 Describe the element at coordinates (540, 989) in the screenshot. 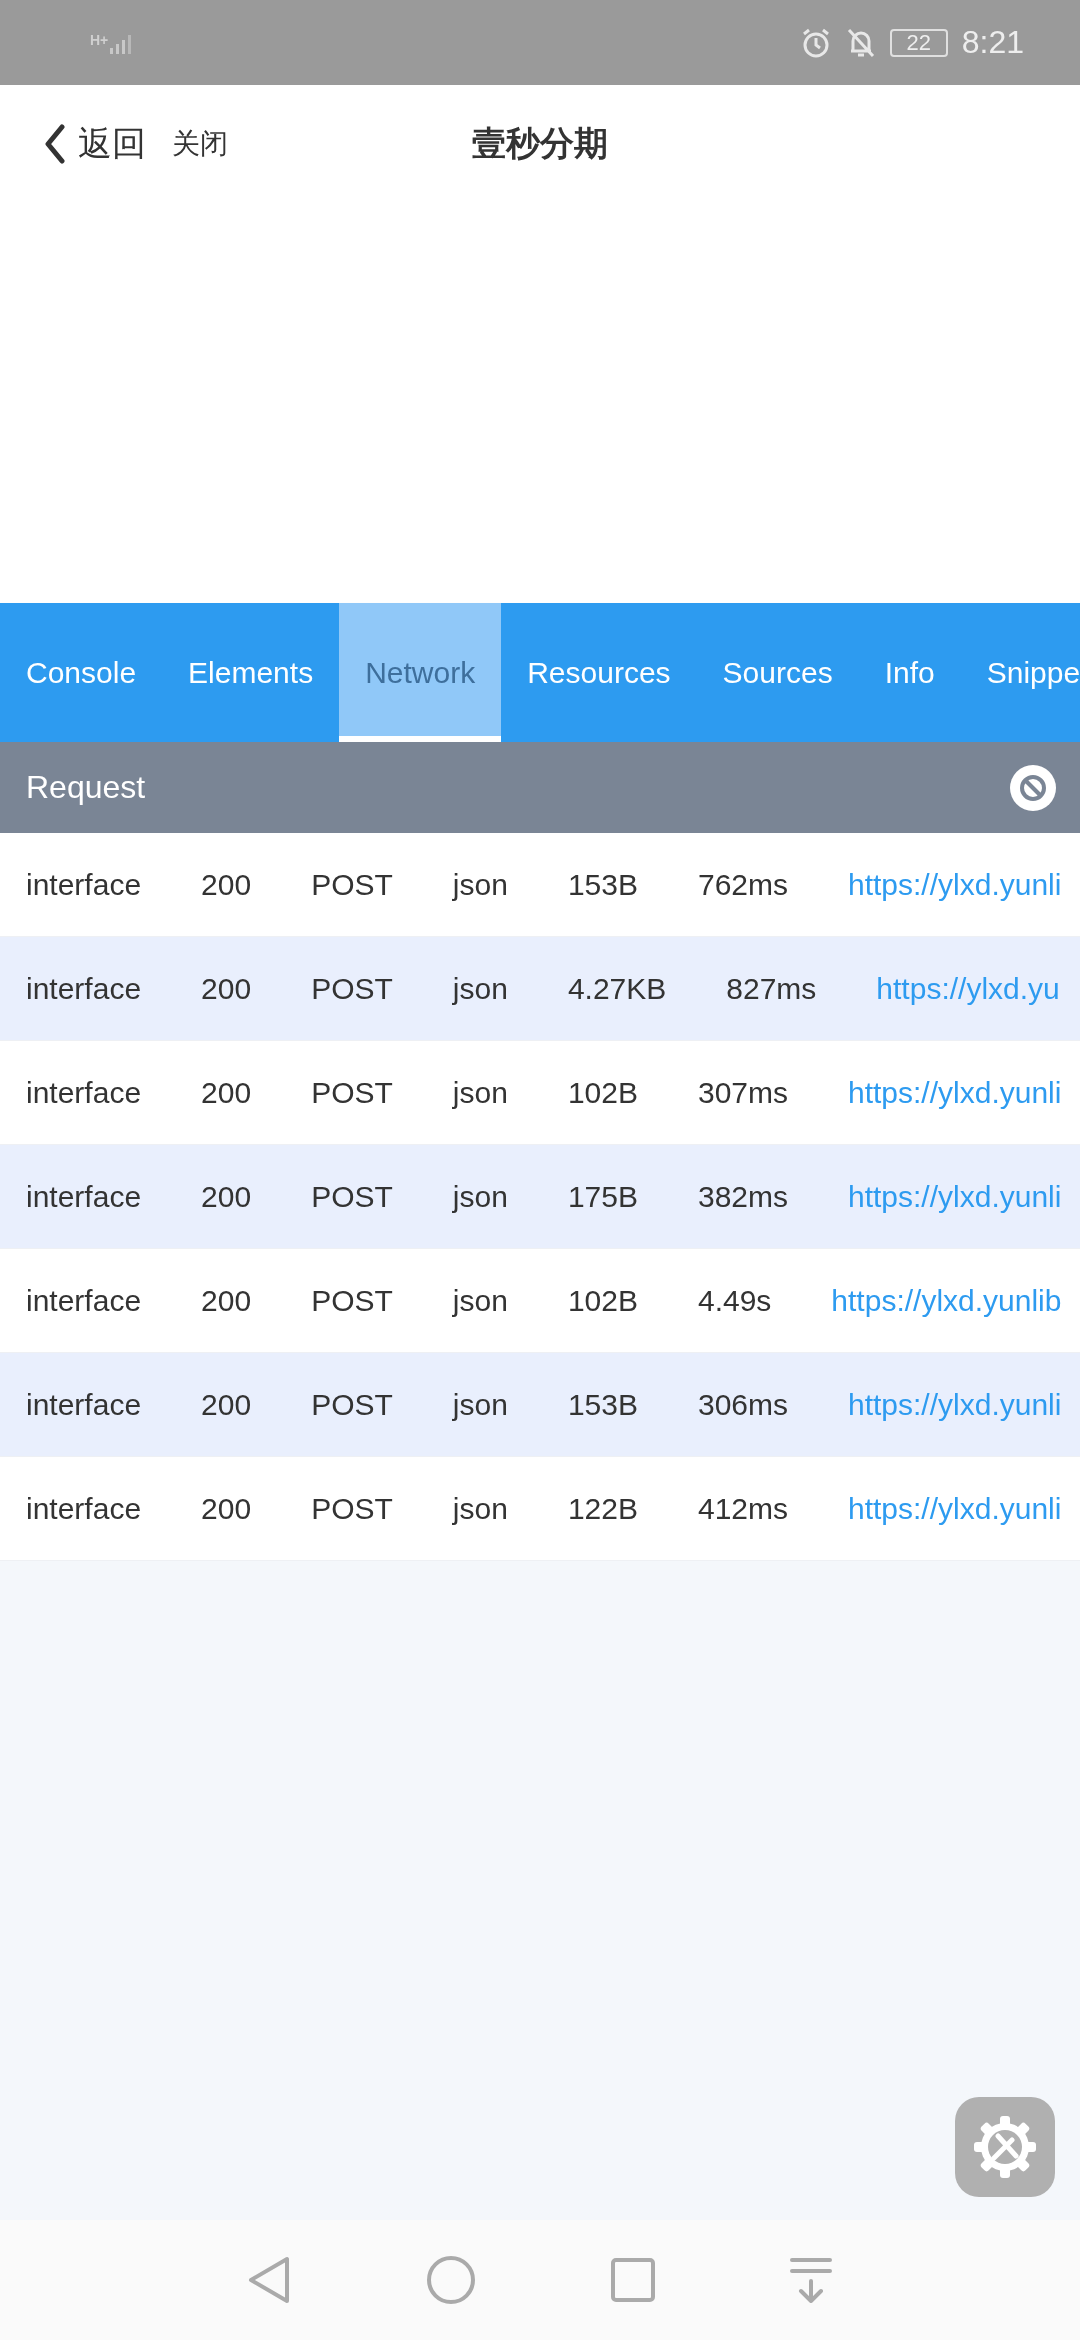

I see `request-row: interface 200 POST json 4.27KB 827ms https://ylxd.yu` at that location.